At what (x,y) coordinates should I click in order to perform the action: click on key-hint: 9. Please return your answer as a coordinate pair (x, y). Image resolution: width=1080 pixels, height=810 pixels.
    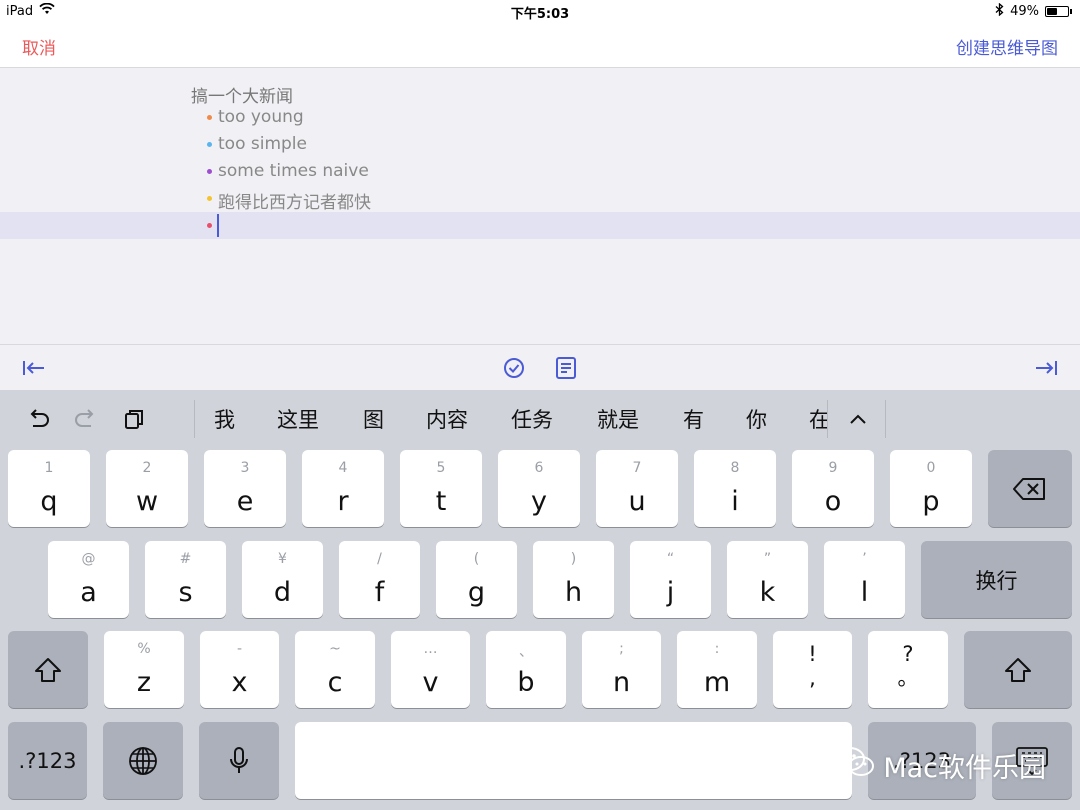
    Looking at the image, I should click on (833, 468).